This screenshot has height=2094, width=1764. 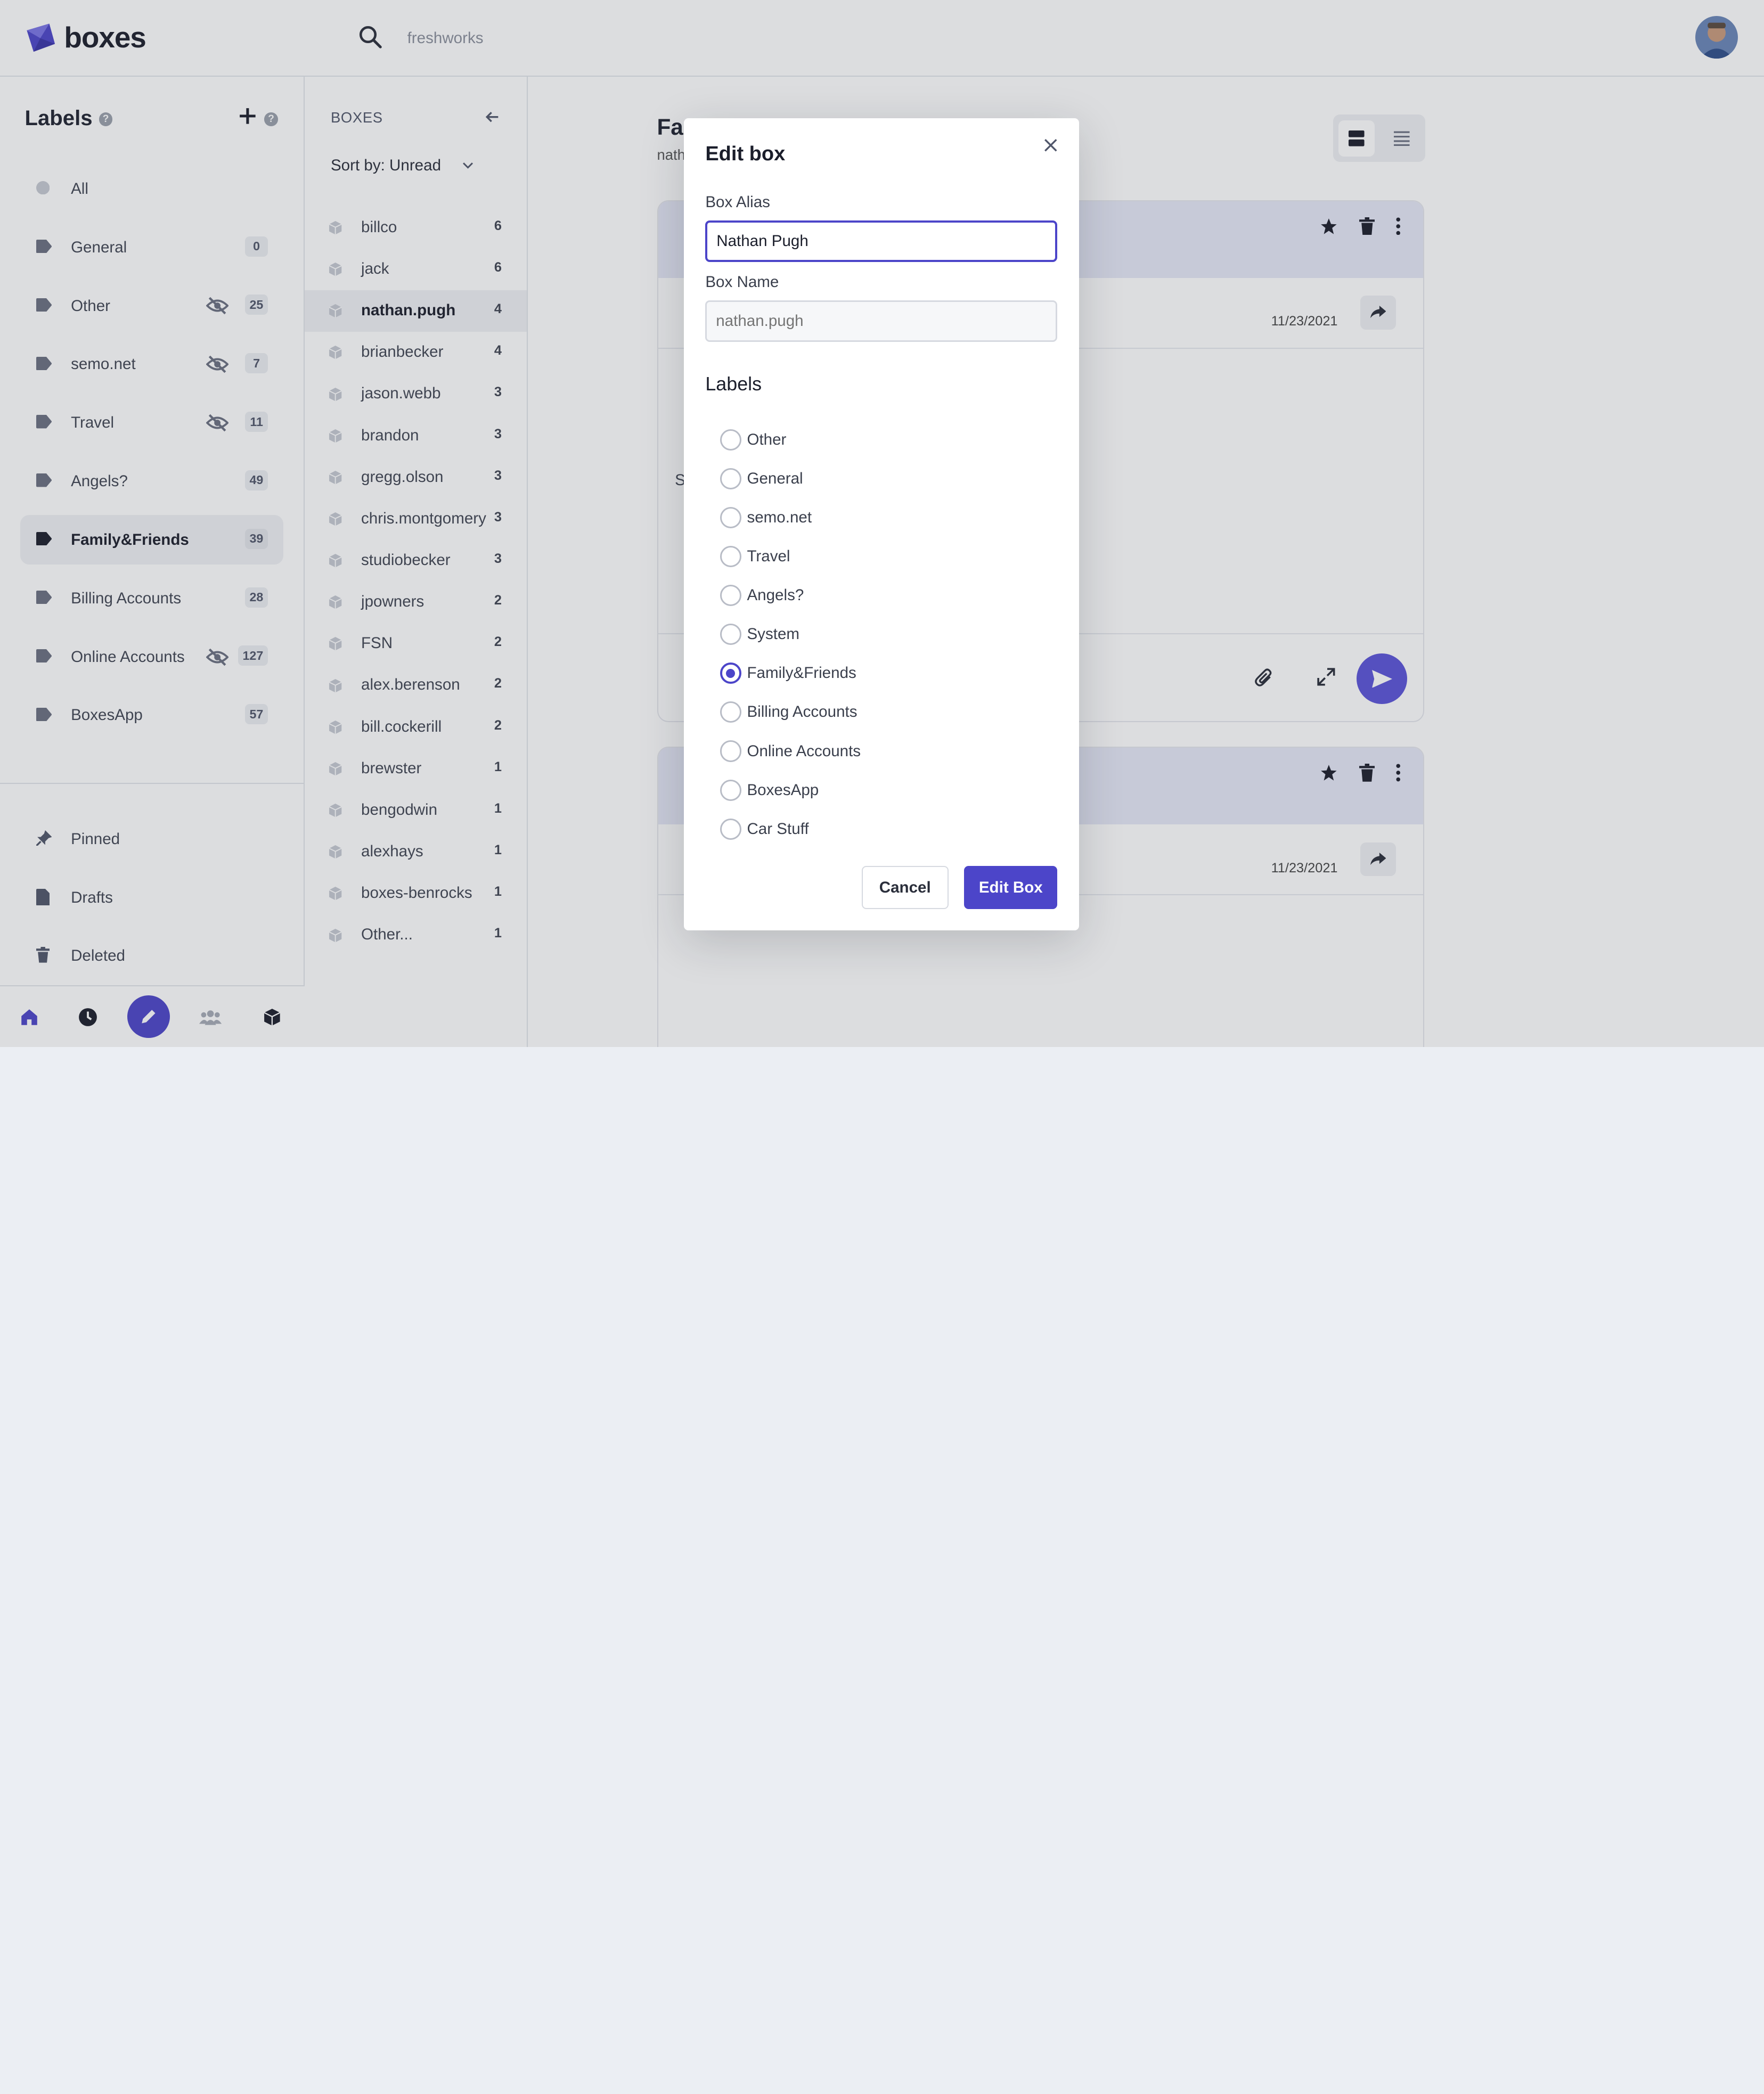 I want to click on radio-label: semo.net, so click(x=780, y=518).